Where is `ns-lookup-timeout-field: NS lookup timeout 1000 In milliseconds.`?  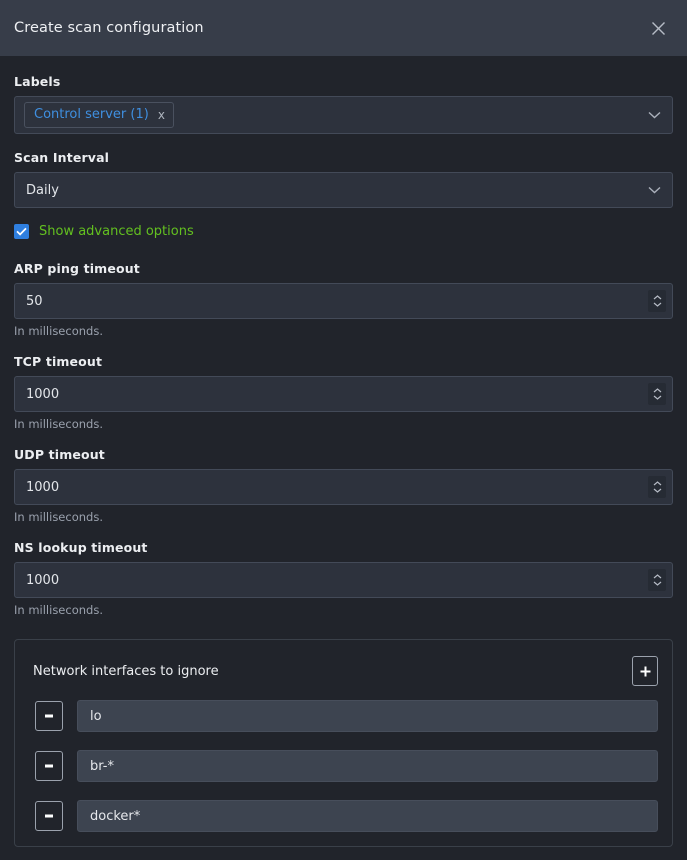 ns-lookup-timeout-field: NS lookup timeout 1000 In milliseconds. is located at coordinates (343, 578).